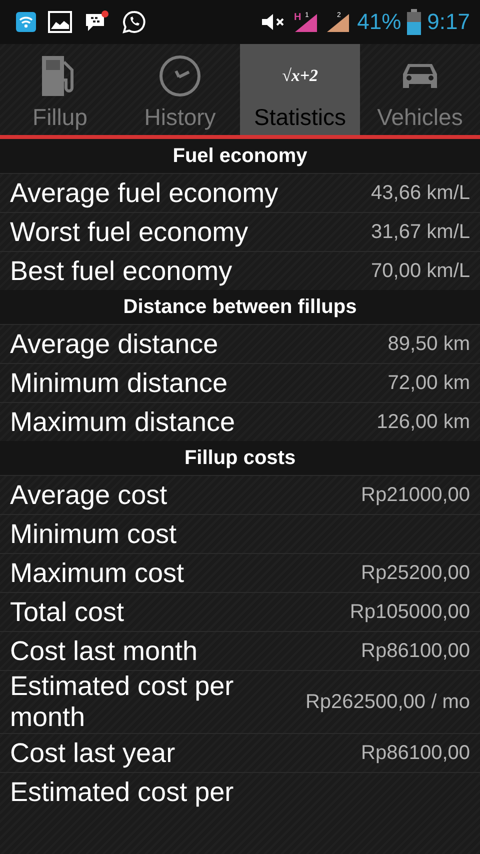  Describe the element at coordinates (180, 76) in the screenshot. I see `clock-icon` at that location.